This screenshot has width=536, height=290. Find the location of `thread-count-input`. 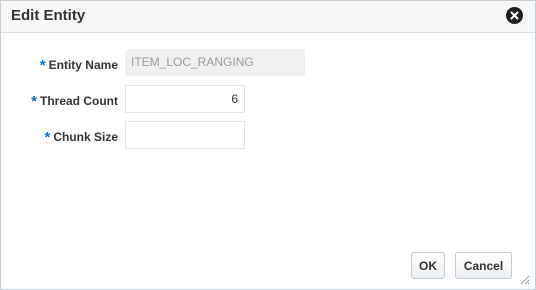

thread-count-input is located at coordinates (185, 99).